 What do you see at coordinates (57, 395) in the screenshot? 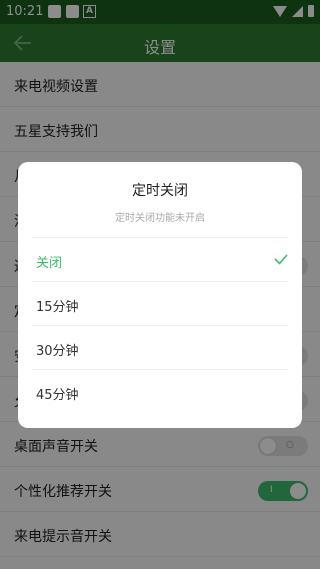
I see `timer-option-label: 45分钟` at bounding box center [57, 395].